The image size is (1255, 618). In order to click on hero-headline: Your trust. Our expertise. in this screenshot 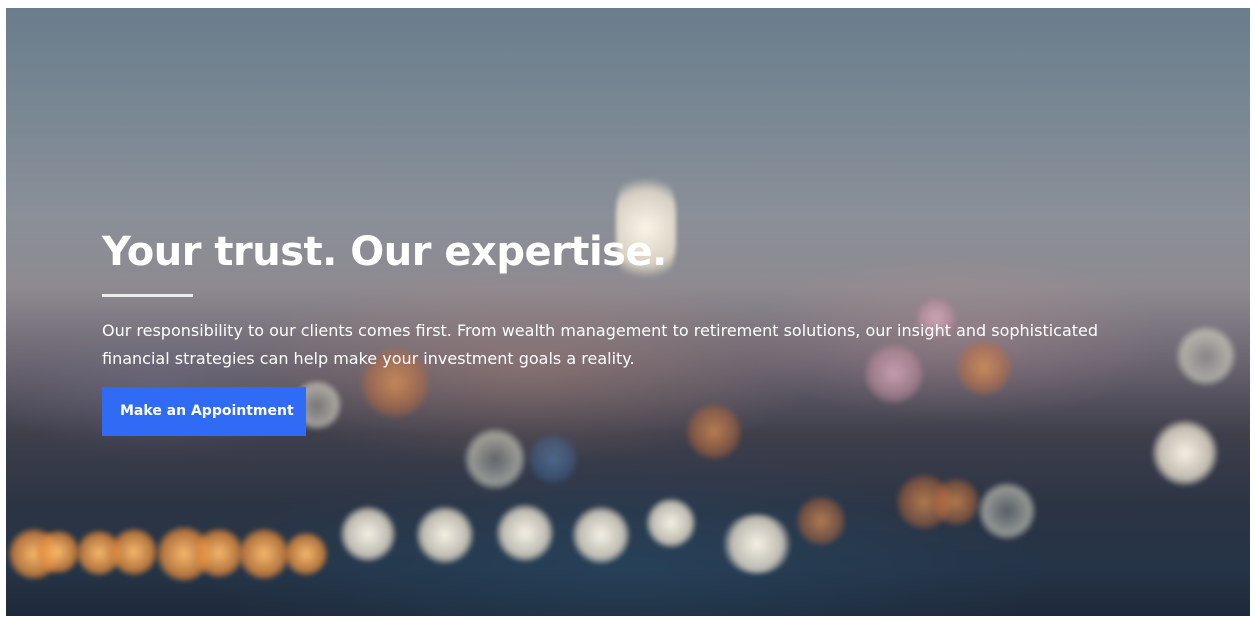, I will do `click(384, 252)`.